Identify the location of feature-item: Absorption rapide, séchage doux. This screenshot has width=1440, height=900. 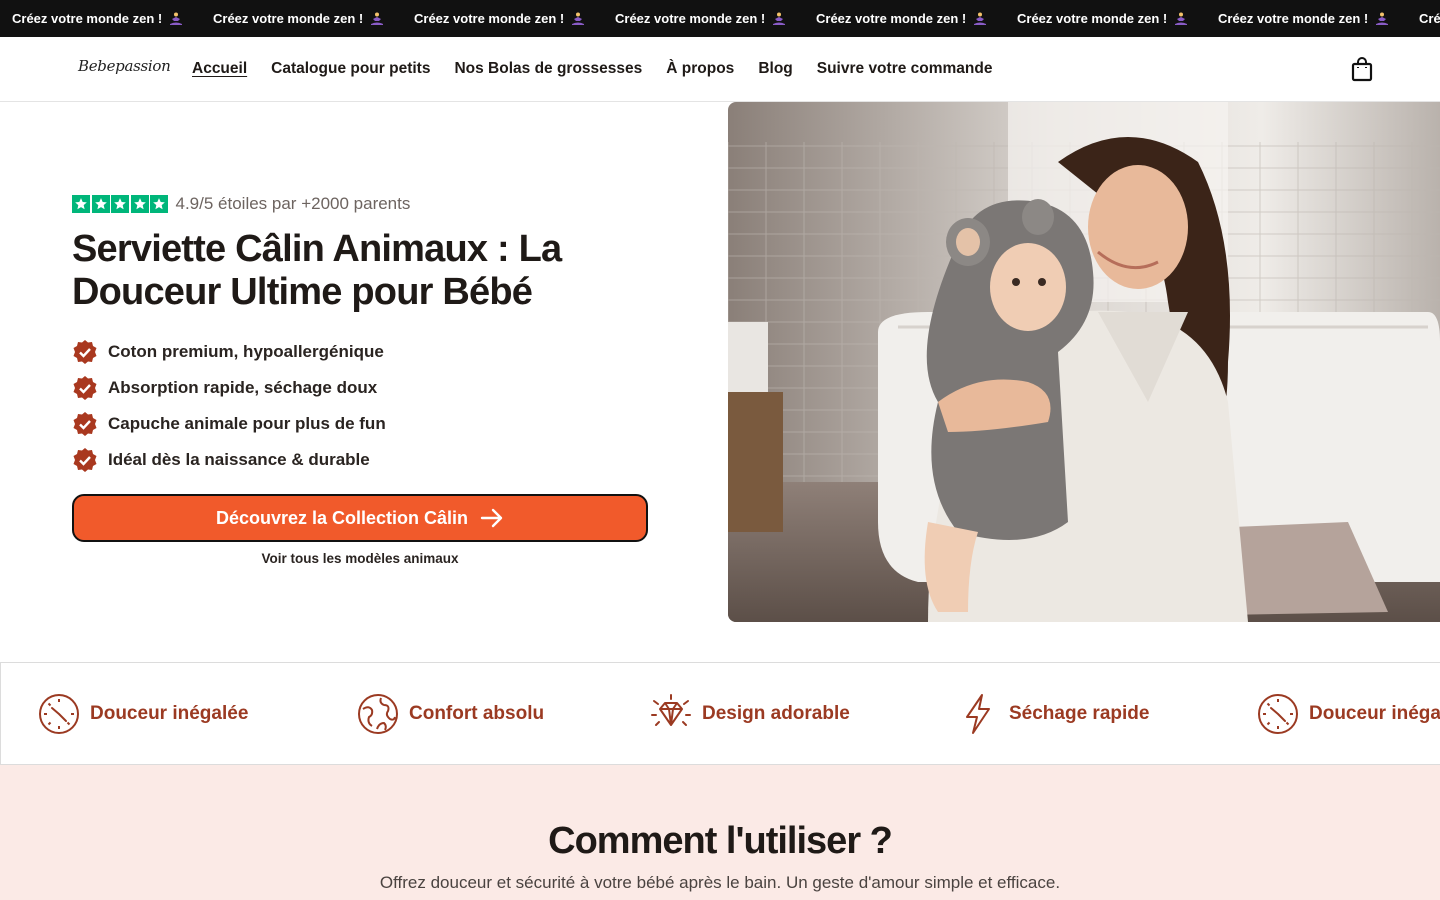
(229, 388).